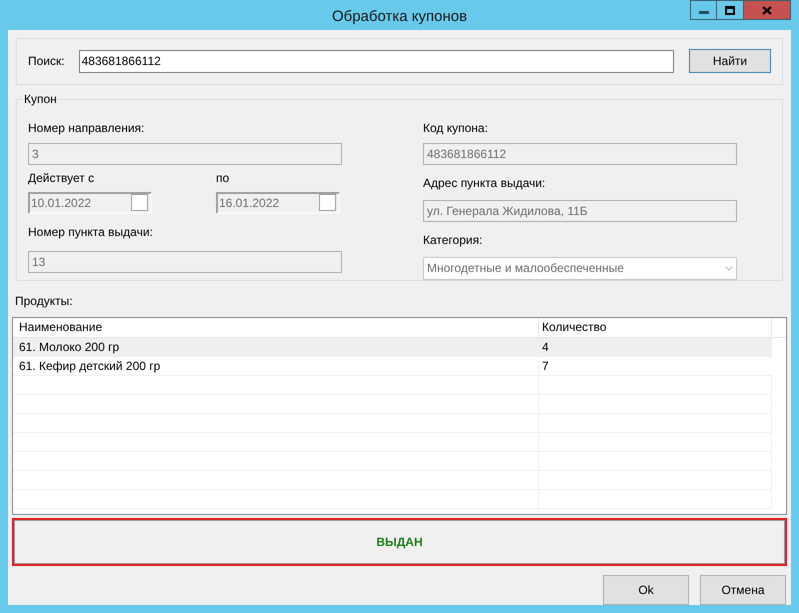  What do you see at coordinates (730, 10) in the screenshot?
I see `maximize-button` at bounding box center [730, 10].